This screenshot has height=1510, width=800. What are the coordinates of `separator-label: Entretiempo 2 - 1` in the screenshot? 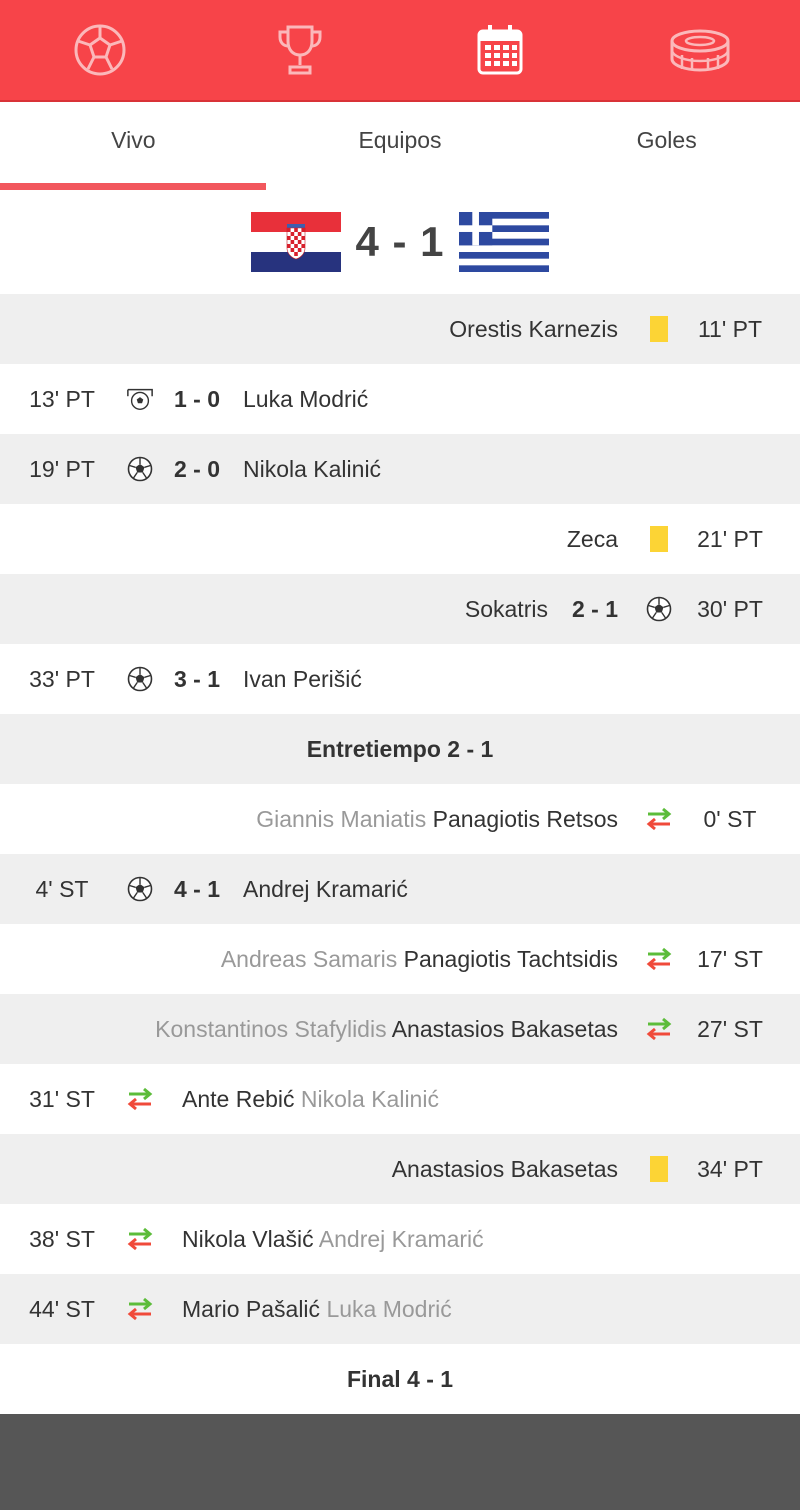 It's located at (400, 748).